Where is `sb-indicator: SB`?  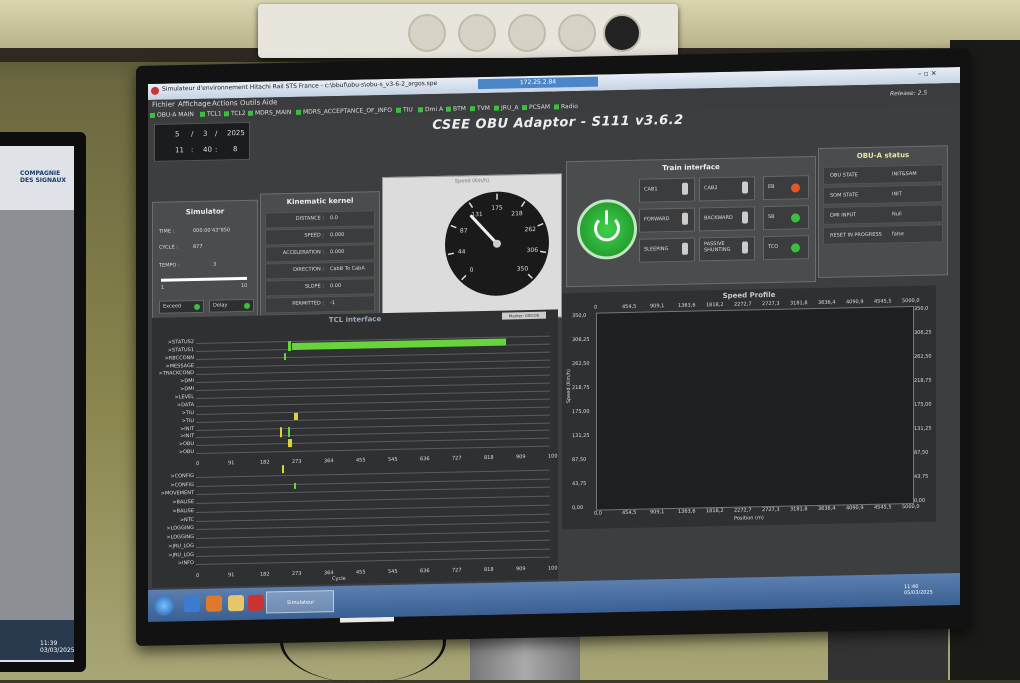
sb-indicator: SB is located at coordinates (786, 218).